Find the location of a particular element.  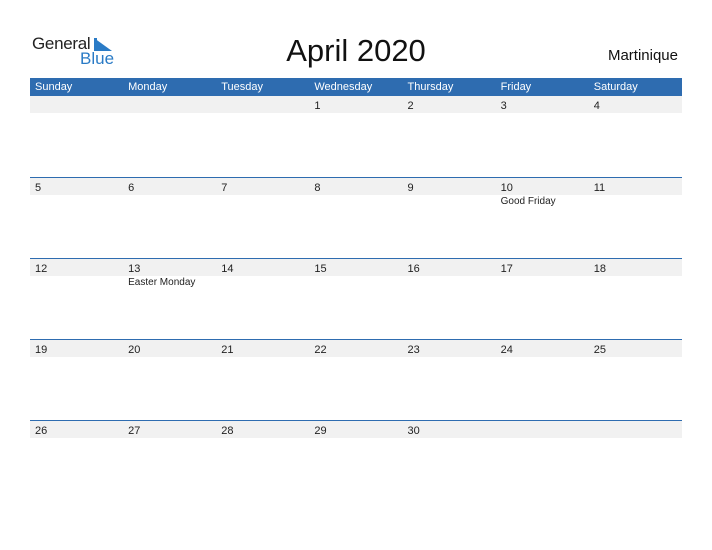

day-cell: 5 is located at coordinates (76, 186).